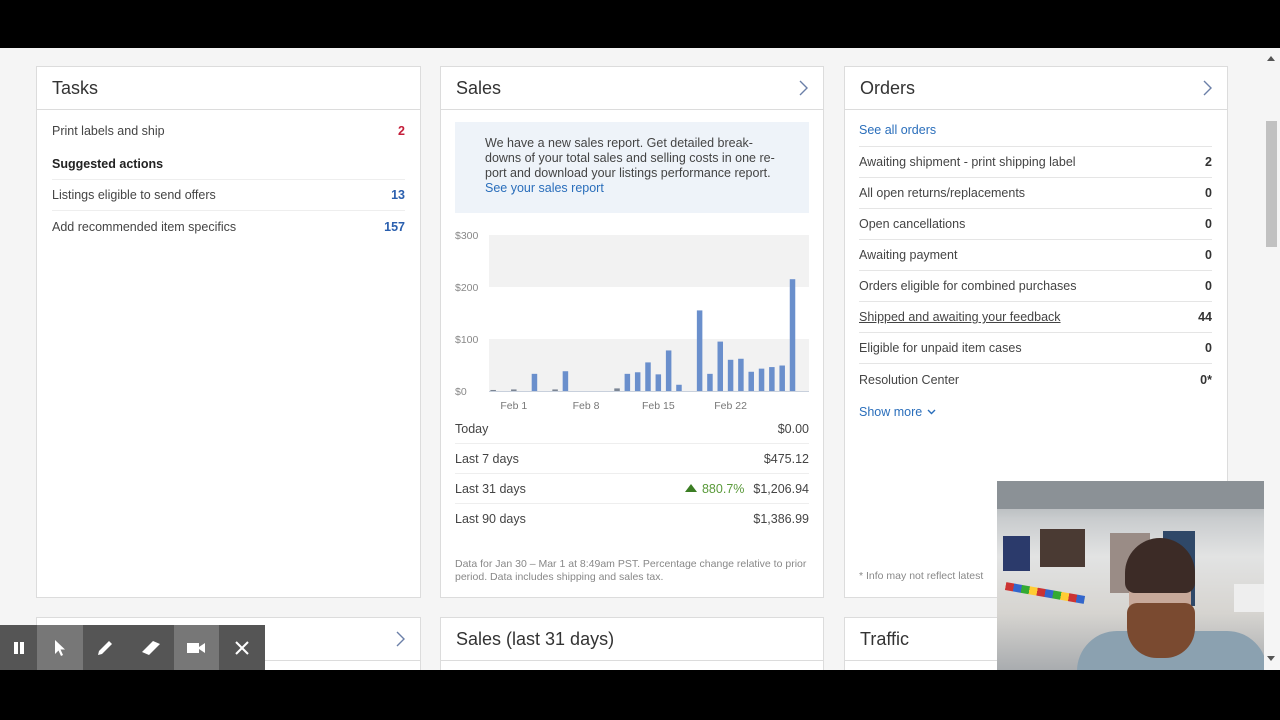 The width and height of the screenshot is (1280, 720). I want to click on order-row: Orders eligible for combined purchases 0, so click(1035, 286).